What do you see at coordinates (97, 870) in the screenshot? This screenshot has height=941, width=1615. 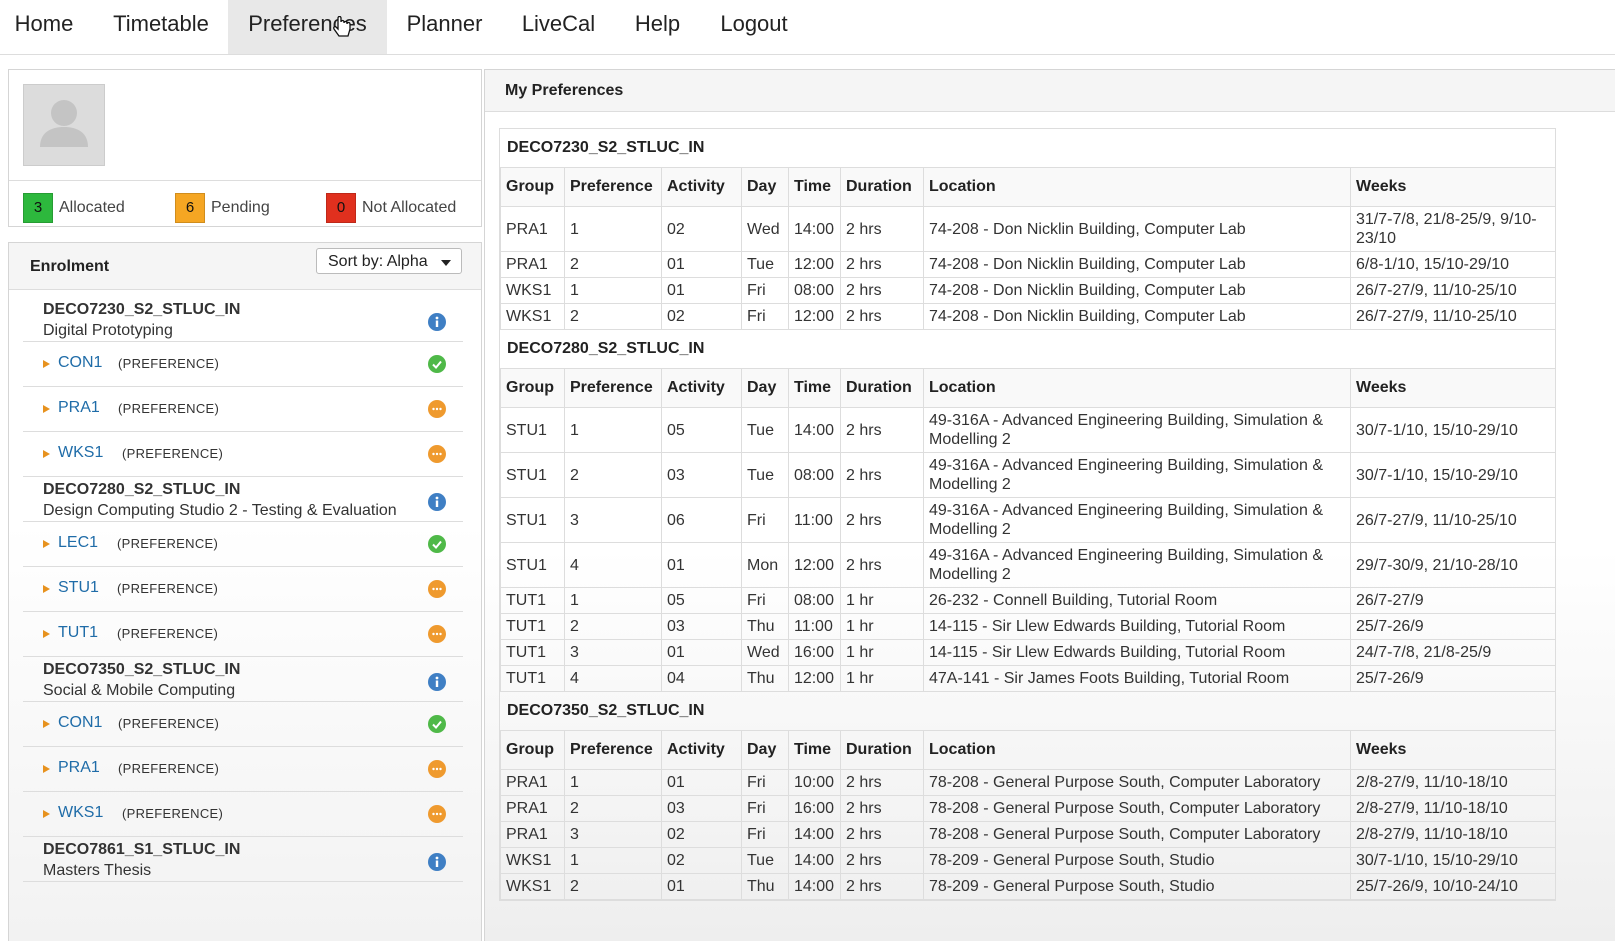 I see `course-name: Masters Thesis` at bounding box center [97, 870].